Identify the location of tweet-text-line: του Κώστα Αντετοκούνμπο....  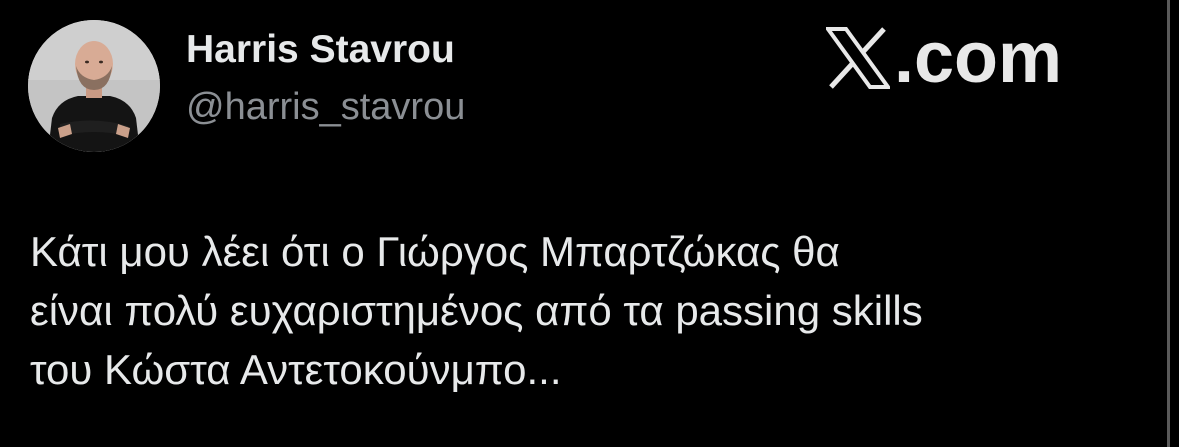
(296, 369).